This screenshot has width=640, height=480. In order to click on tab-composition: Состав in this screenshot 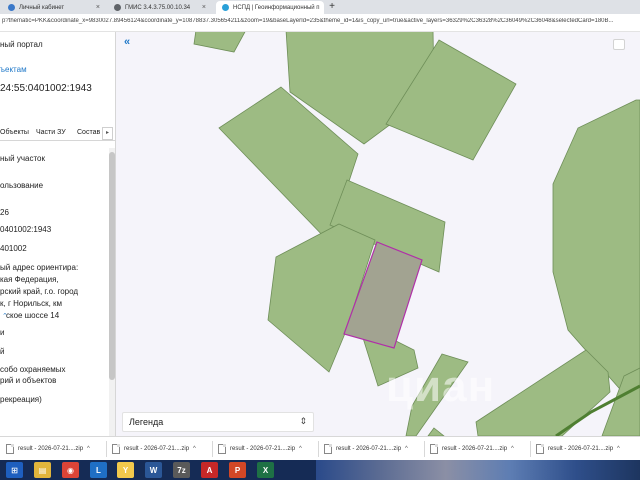, I will do `click(88, 132)`.